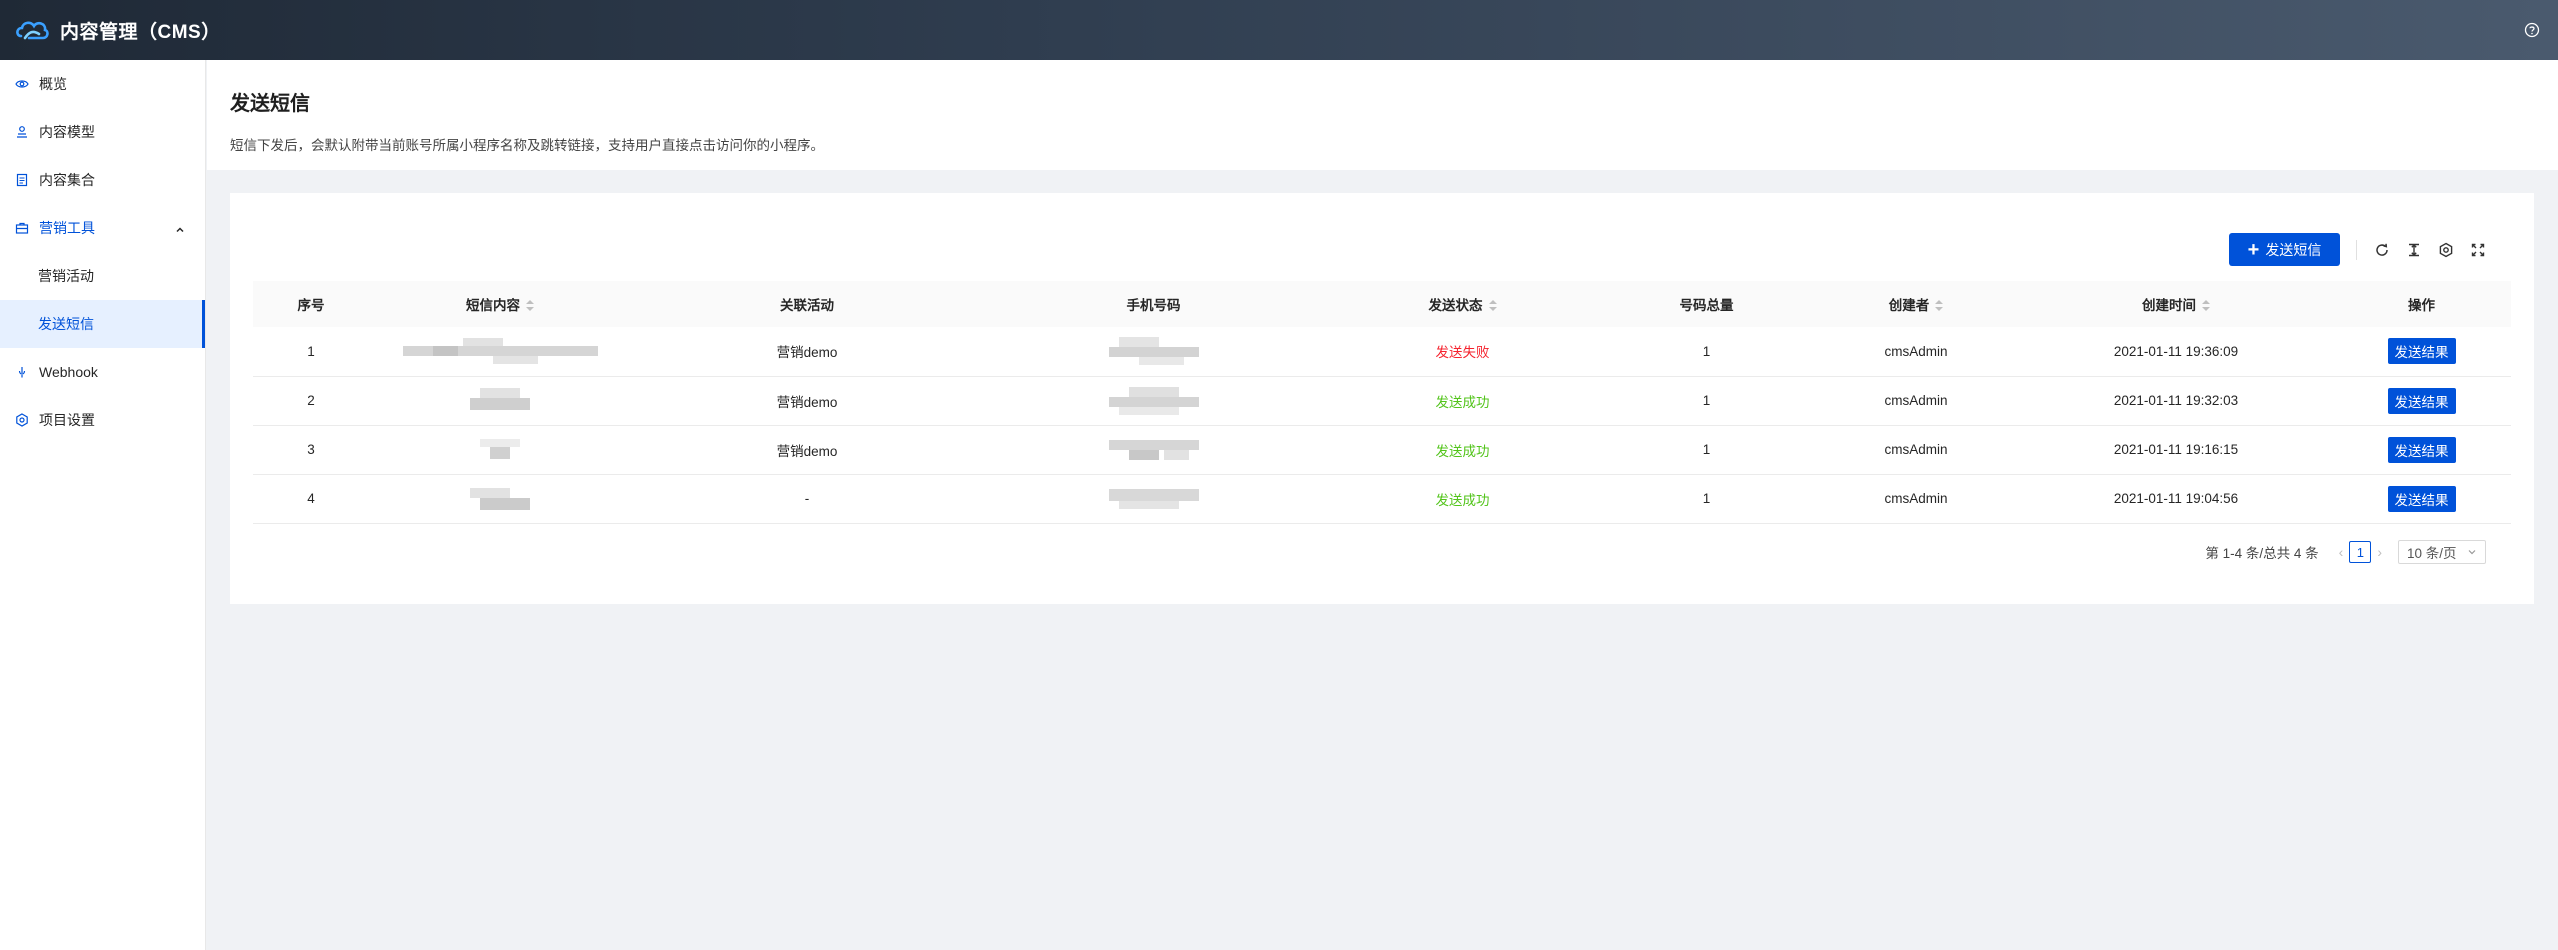 This screenshot has height=950, width=2558. What do you see at coordinates (22, 228) in the screenshot?
I see `marketing-icon` at bounding box center [22, 228].